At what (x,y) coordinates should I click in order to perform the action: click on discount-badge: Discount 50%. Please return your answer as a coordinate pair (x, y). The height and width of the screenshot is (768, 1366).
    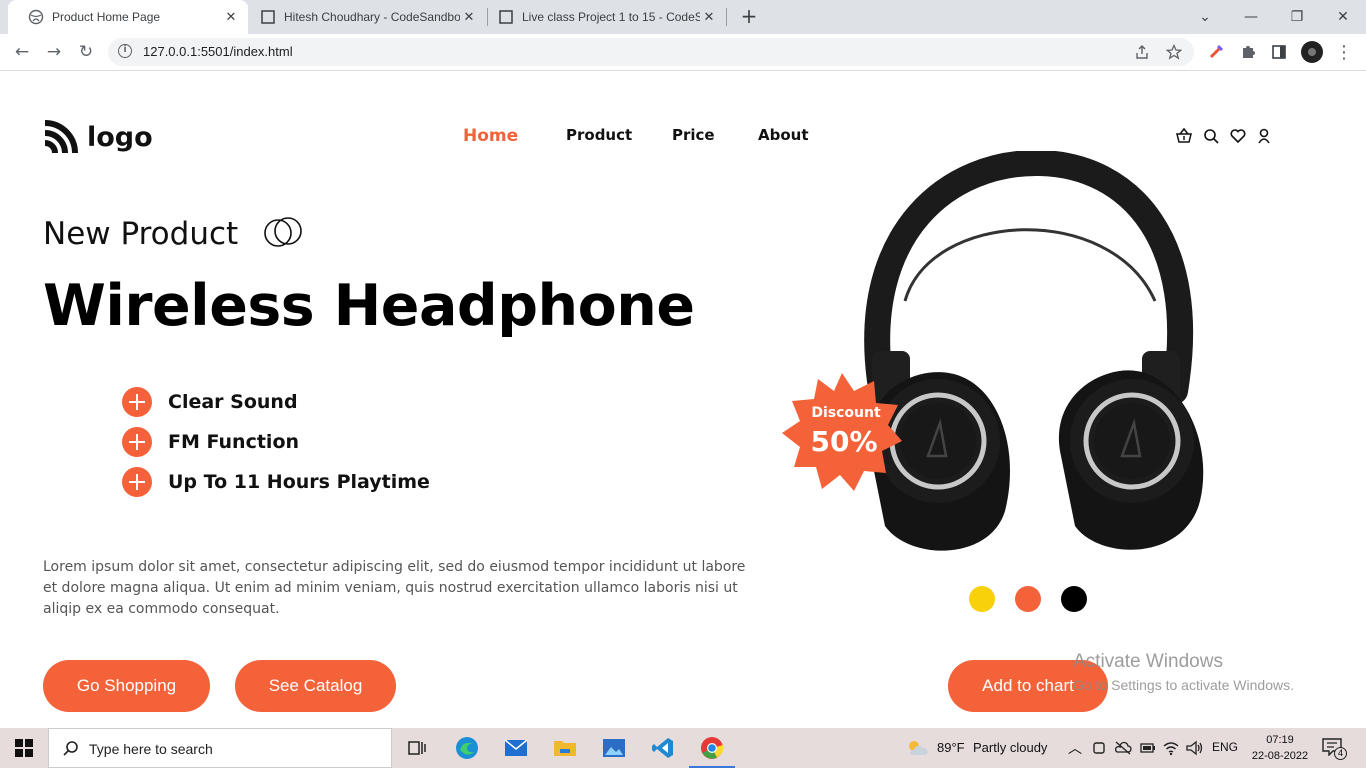
    Looking at the image, I should click on (842, 432).